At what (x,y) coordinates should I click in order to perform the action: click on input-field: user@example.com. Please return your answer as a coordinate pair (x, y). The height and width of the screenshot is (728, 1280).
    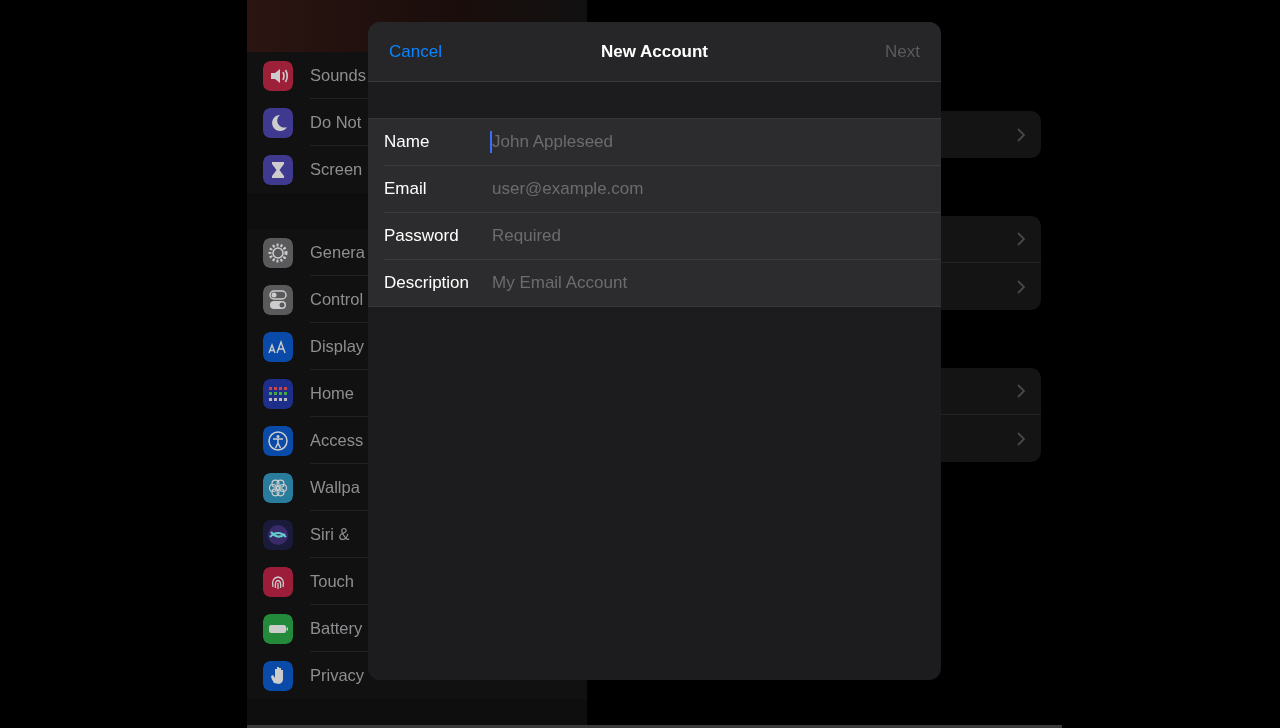
    Looking at the image, I should click on (641, 189).